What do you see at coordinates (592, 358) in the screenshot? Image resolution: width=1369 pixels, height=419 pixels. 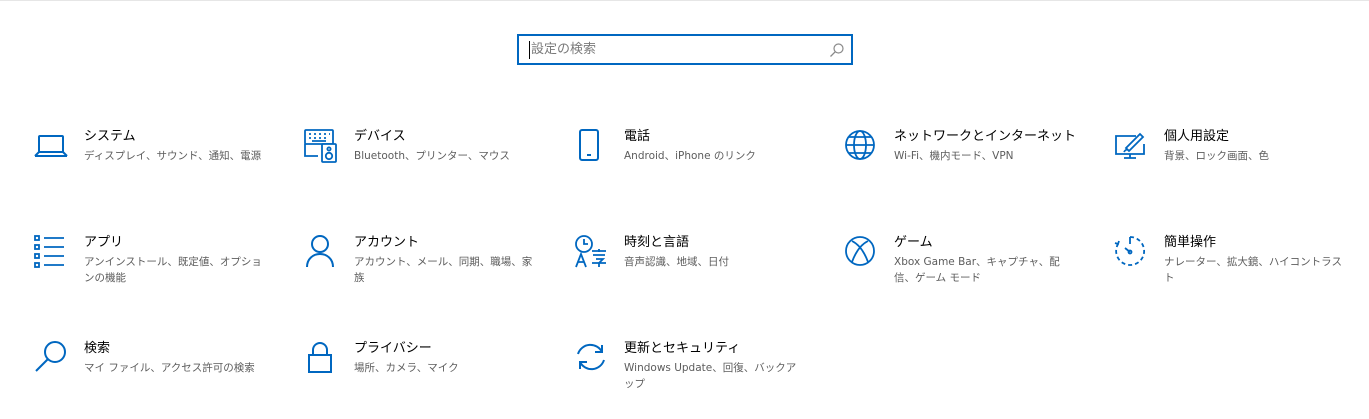 I see `sync-arrows-icon` at bounding box center [592, 358].